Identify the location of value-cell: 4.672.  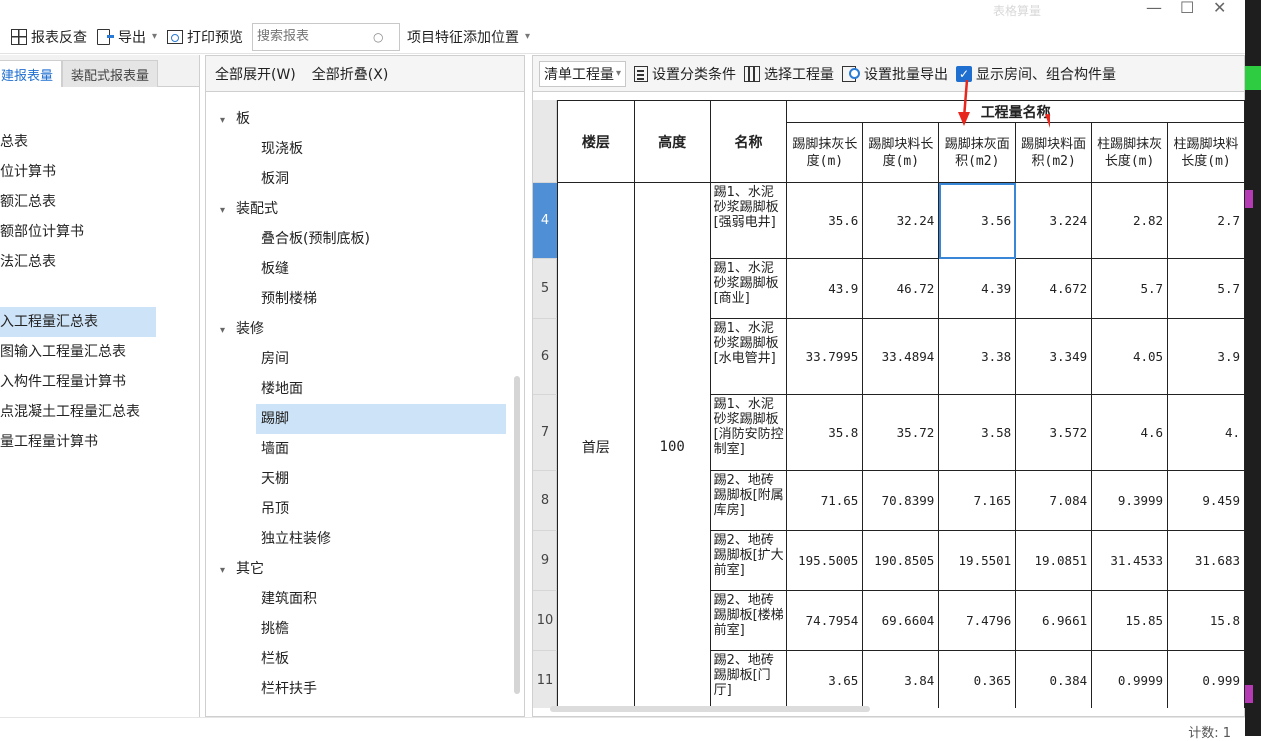
(1054, 288).